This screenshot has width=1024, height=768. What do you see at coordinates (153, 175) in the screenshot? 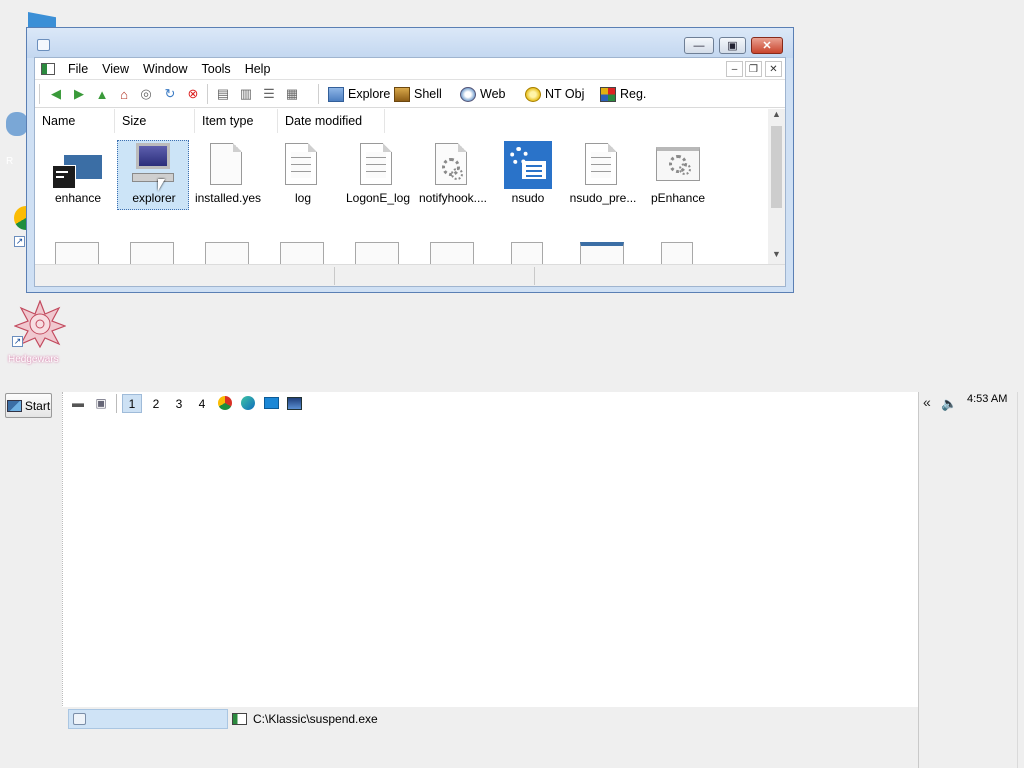
I see `file-item-selected: explorer` at bounding box center [153, 175].